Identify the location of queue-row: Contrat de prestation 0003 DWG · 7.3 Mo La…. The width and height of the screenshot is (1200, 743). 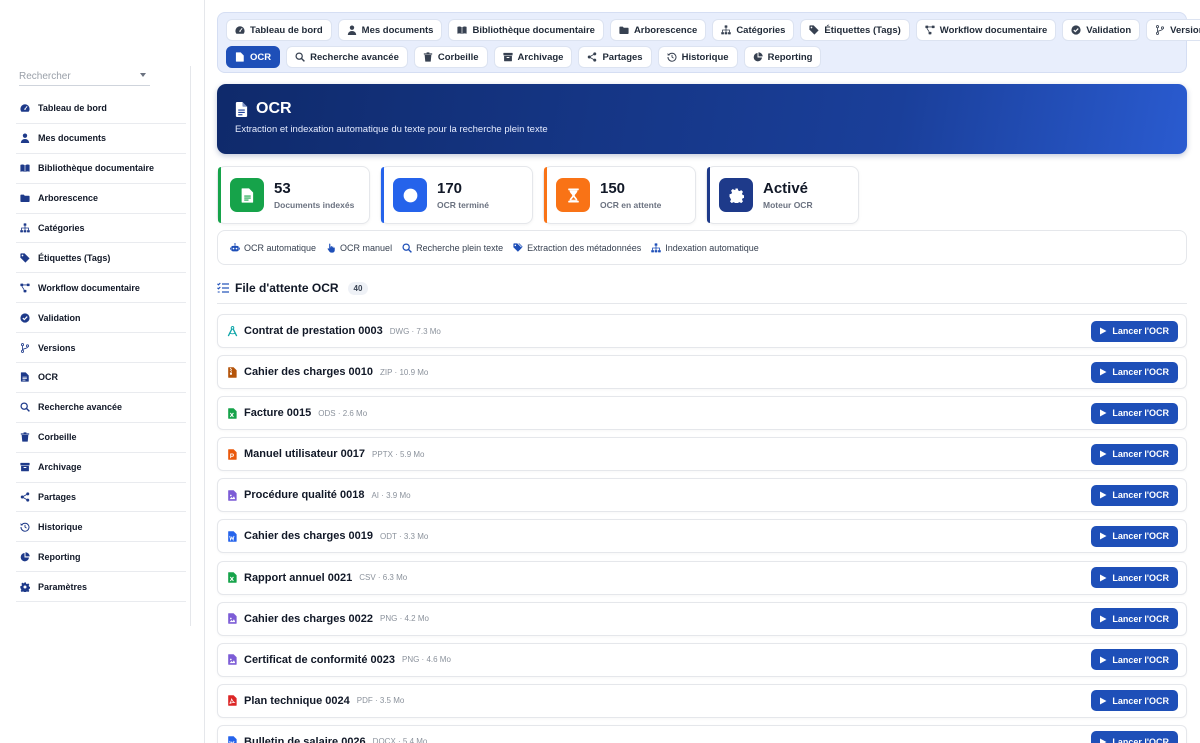
(702, 331).